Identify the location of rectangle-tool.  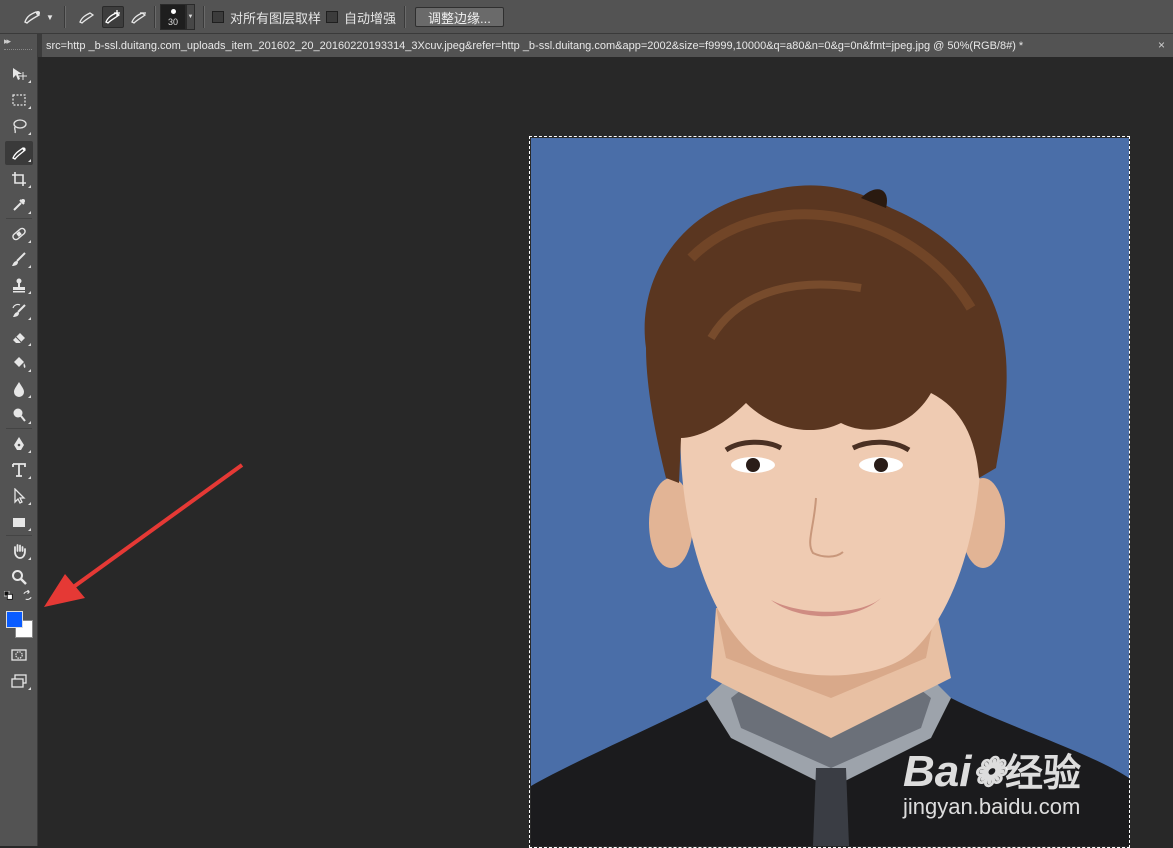
(19, 522).